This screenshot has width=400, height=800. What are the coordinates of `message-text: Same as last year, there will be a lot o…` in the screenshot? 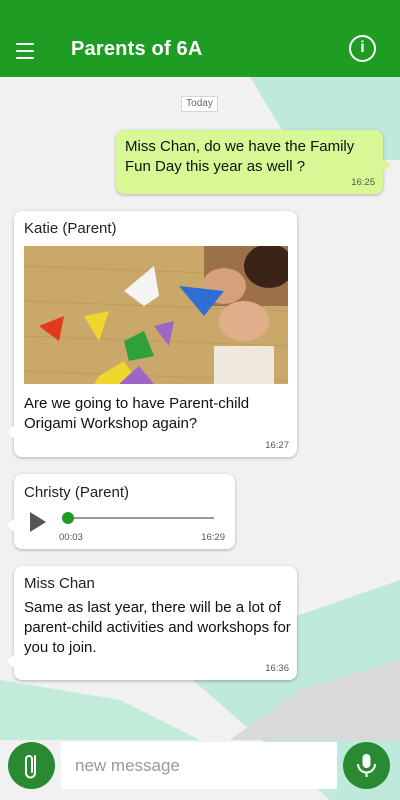 It's located at (157, 627).